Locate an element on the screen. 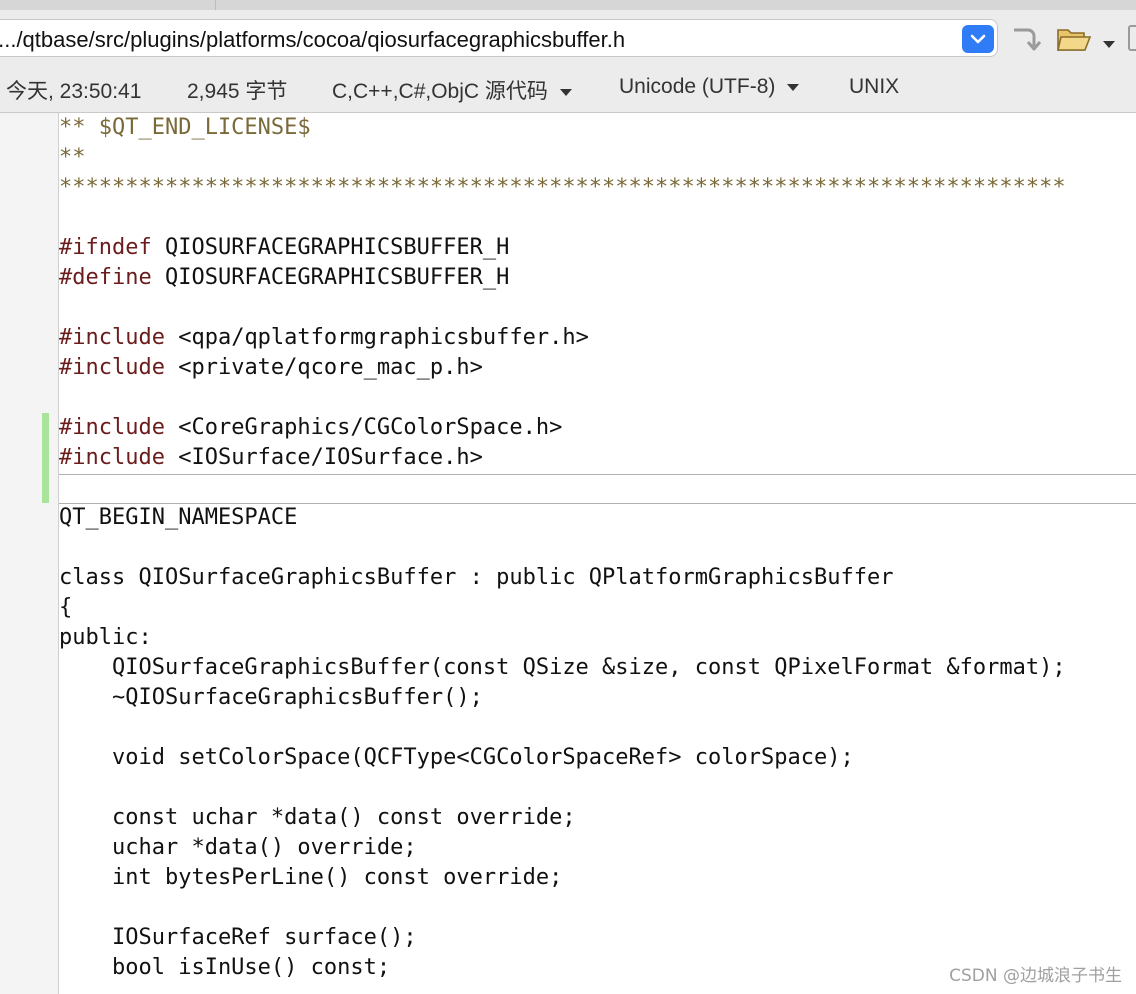 Image resolution: width=1136 pixels, height=994 pixels. folder-menu-caret is located at coordinates (1109, 46).